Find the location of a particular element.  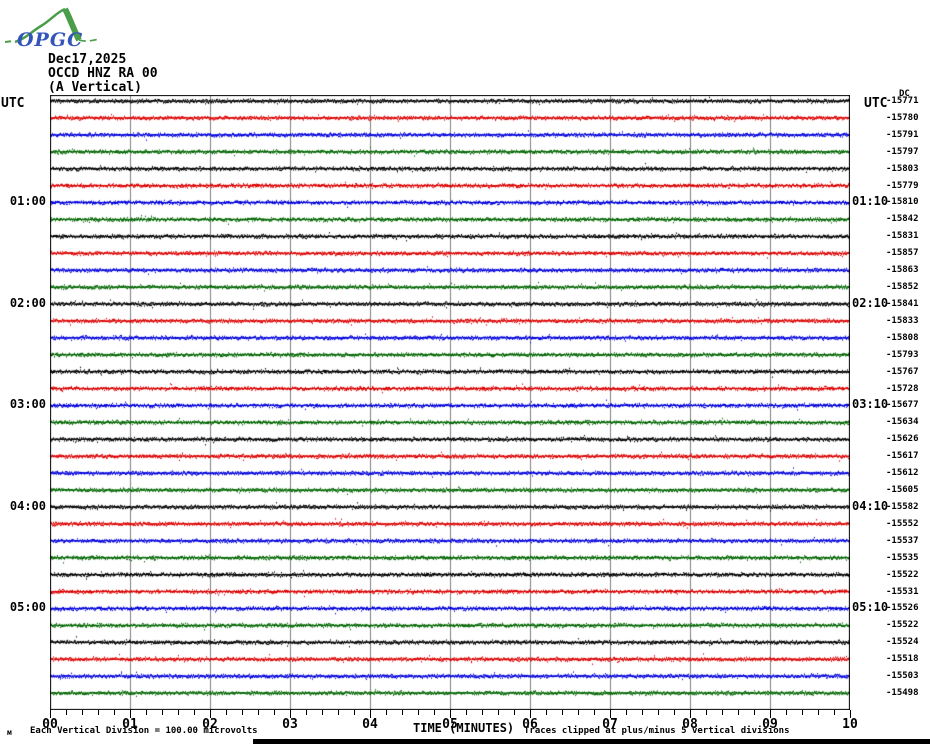

hour-label: 03:00 is located at coordinates (27, 404).